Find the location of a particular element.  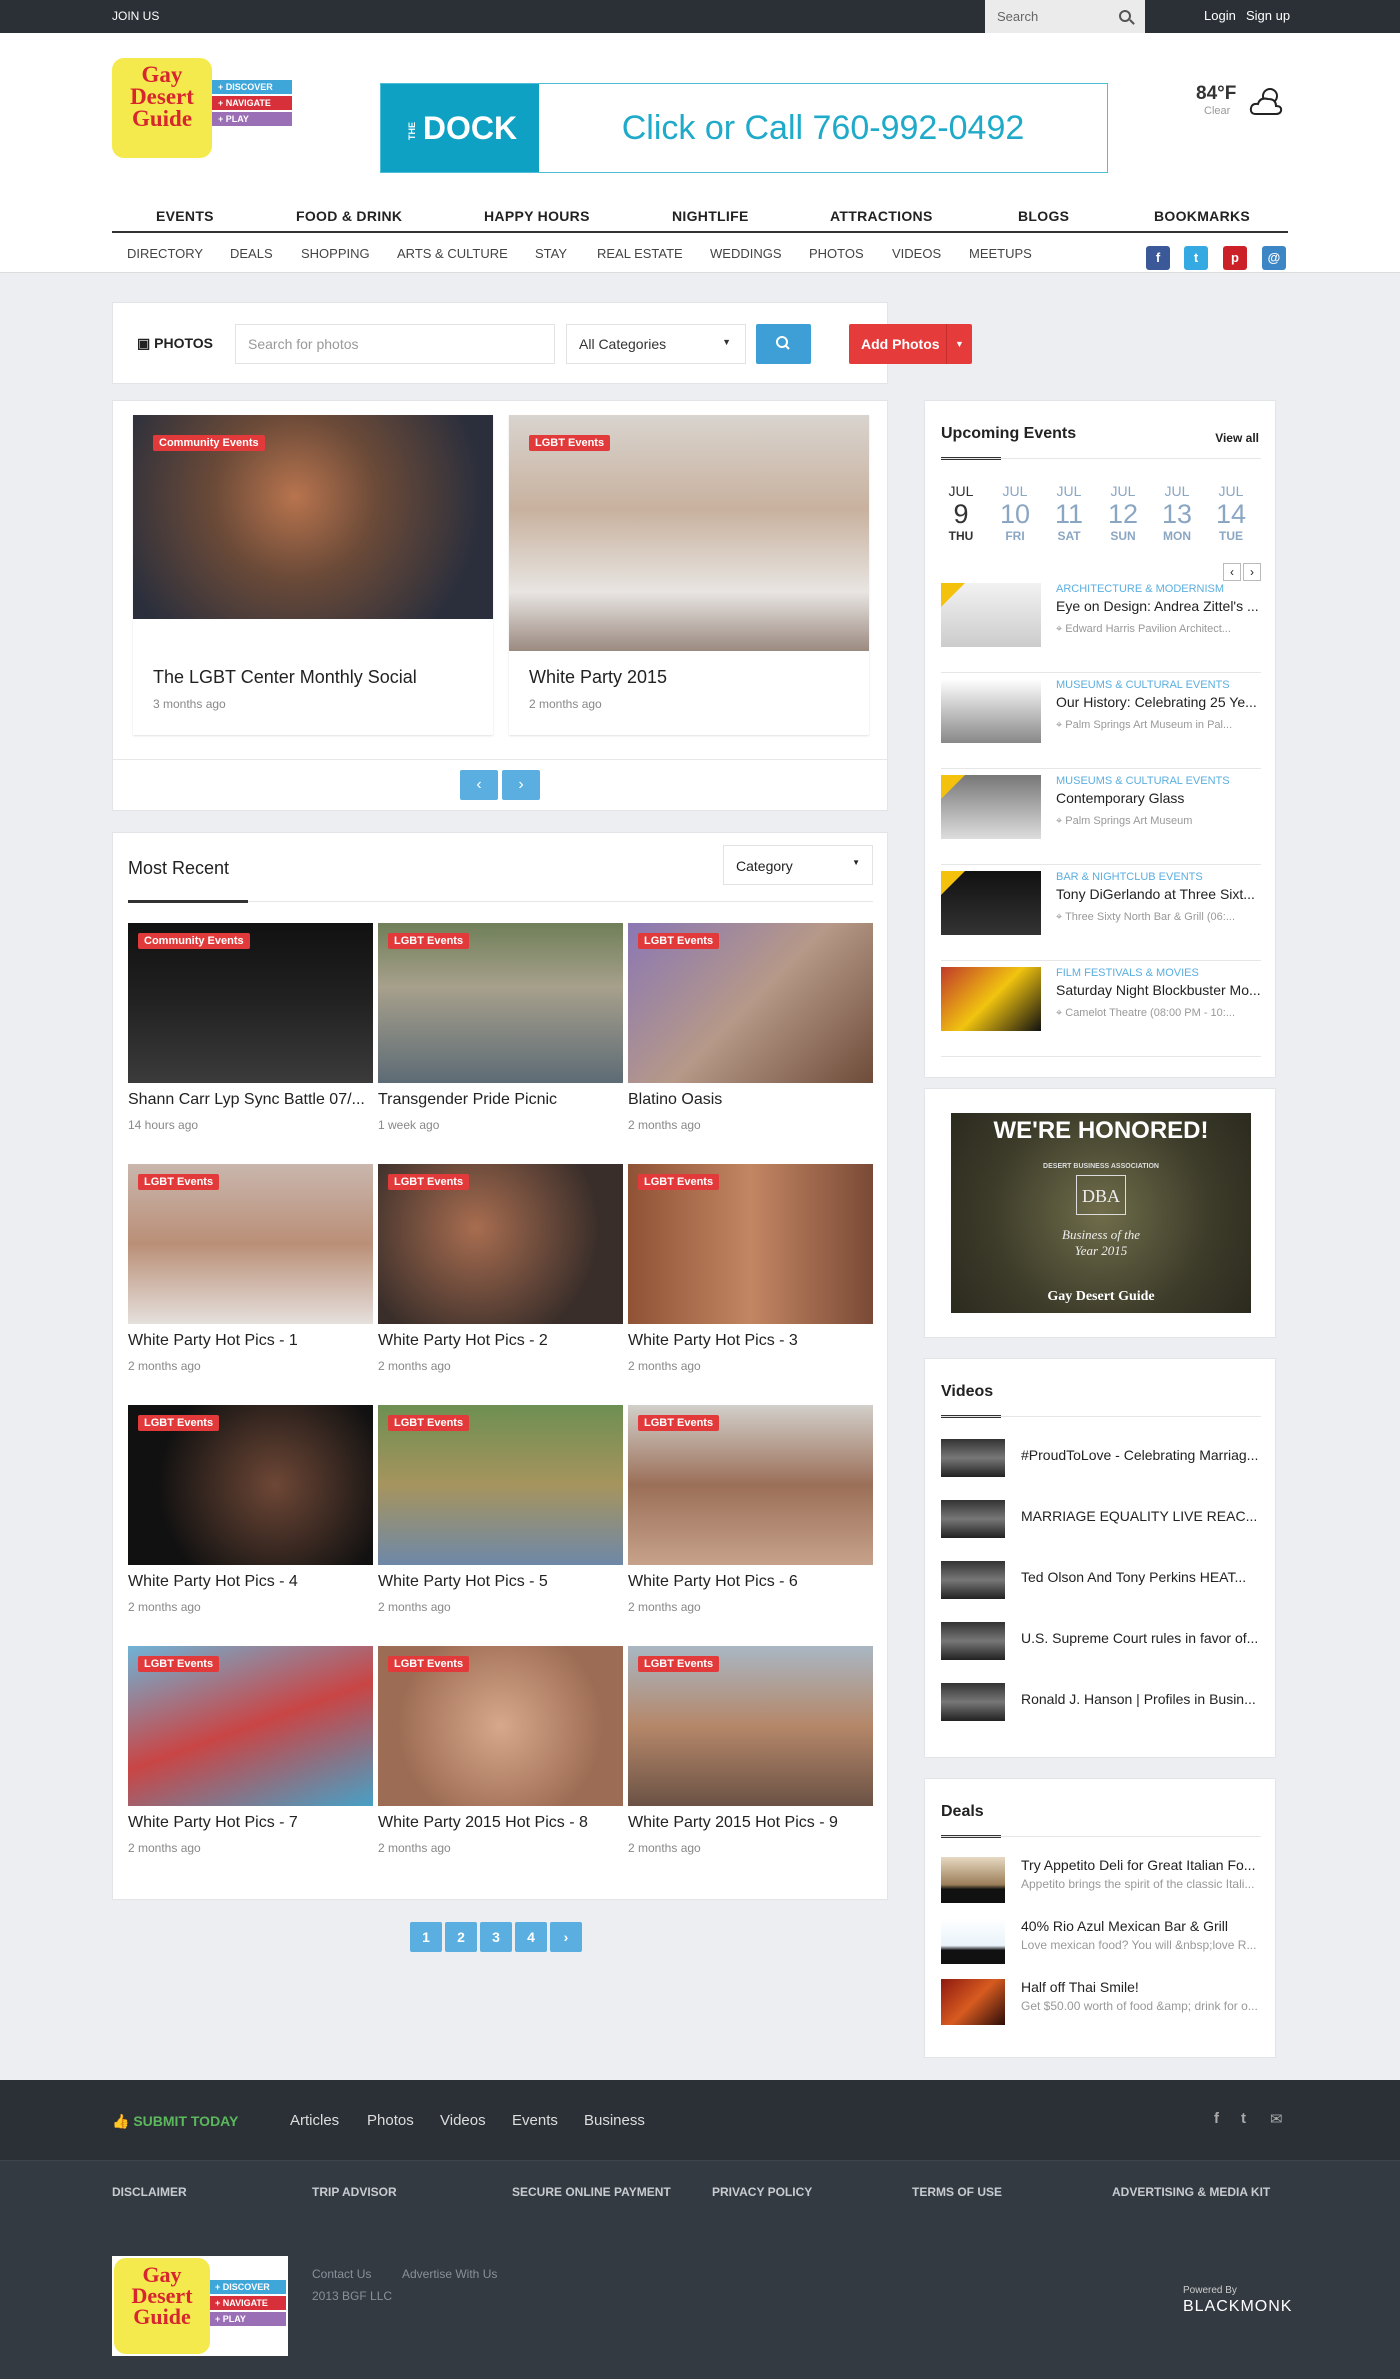

calendar-day: JUL 14 TUE is located at coordinates (1231, 513).